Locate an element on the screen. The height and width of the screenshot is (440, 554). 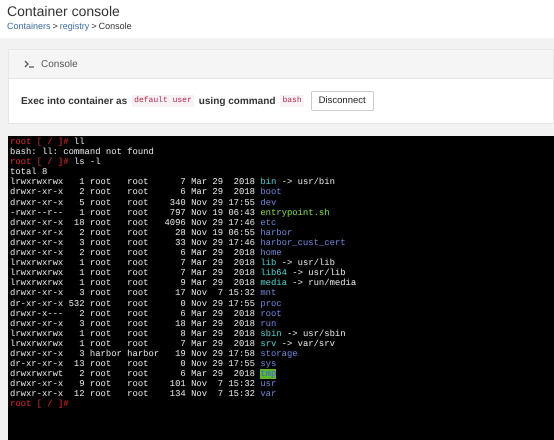
terminal-line: root [ / ]# ll is located at coordinates (48, 142).